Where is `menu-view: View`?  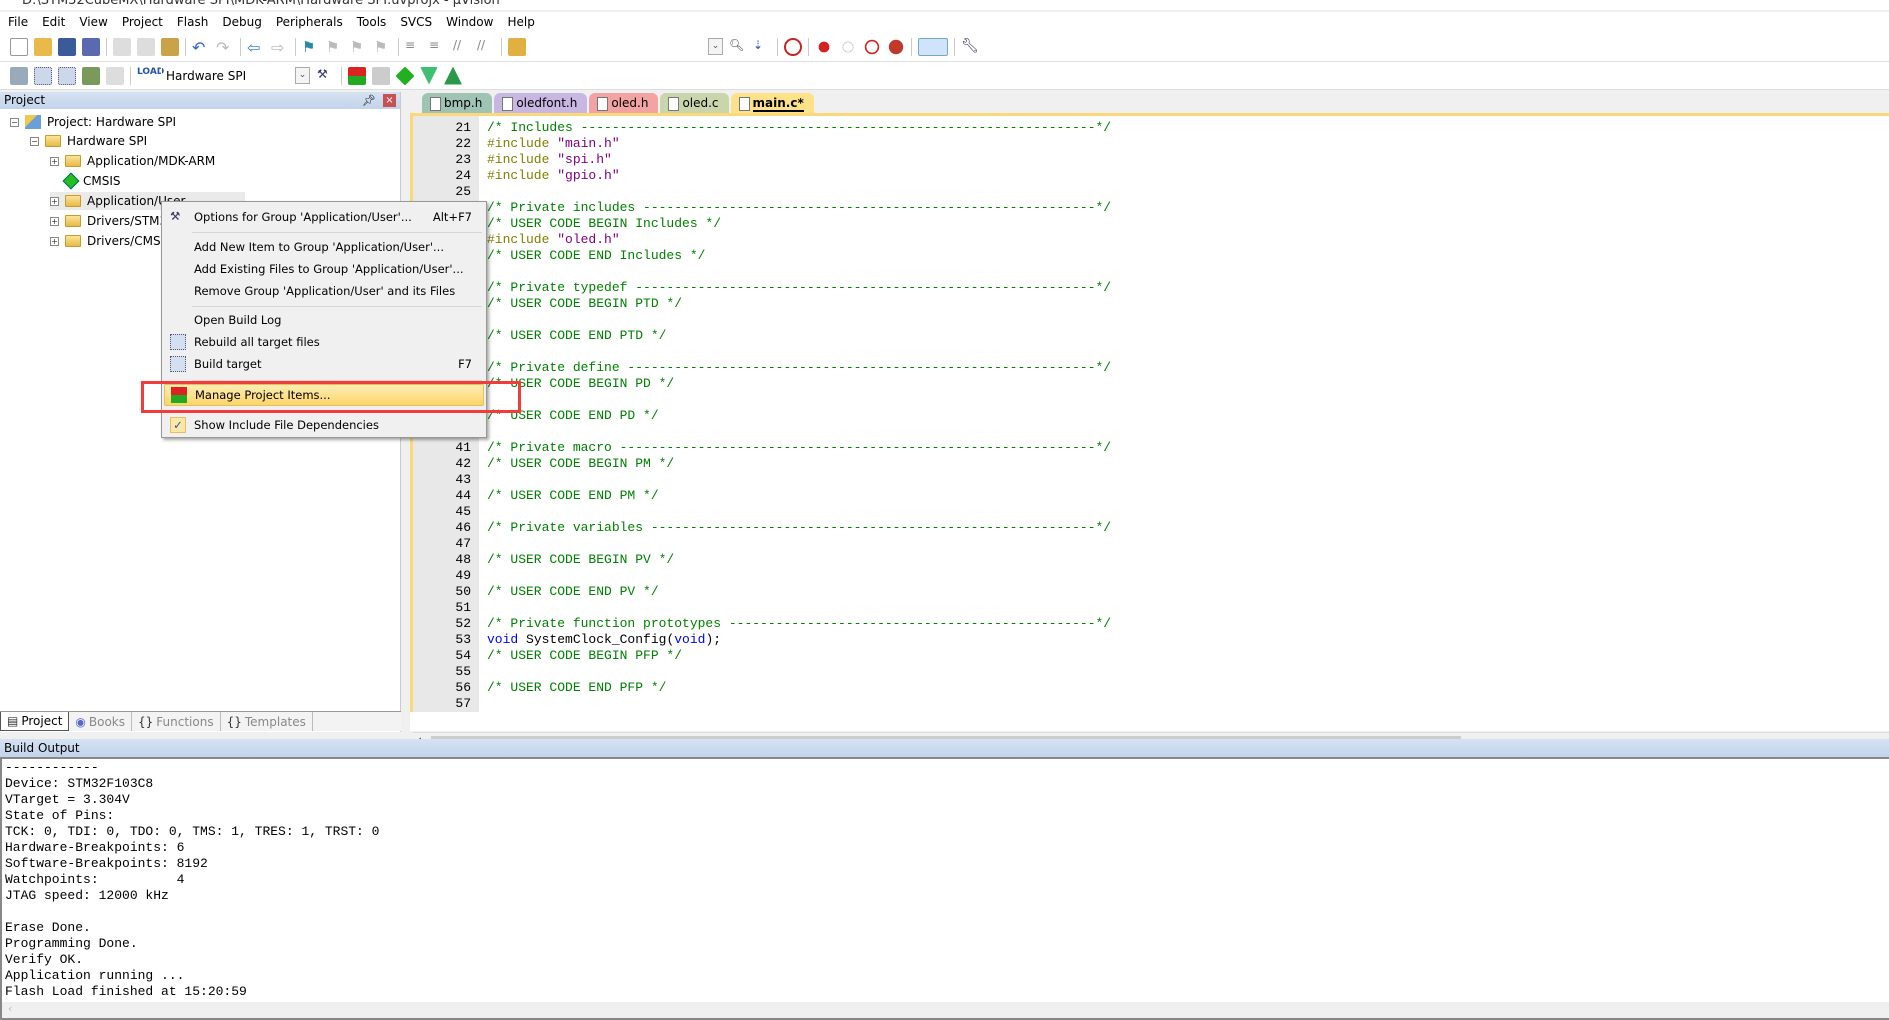 menu-view: View is located at coordinates (93, 22).